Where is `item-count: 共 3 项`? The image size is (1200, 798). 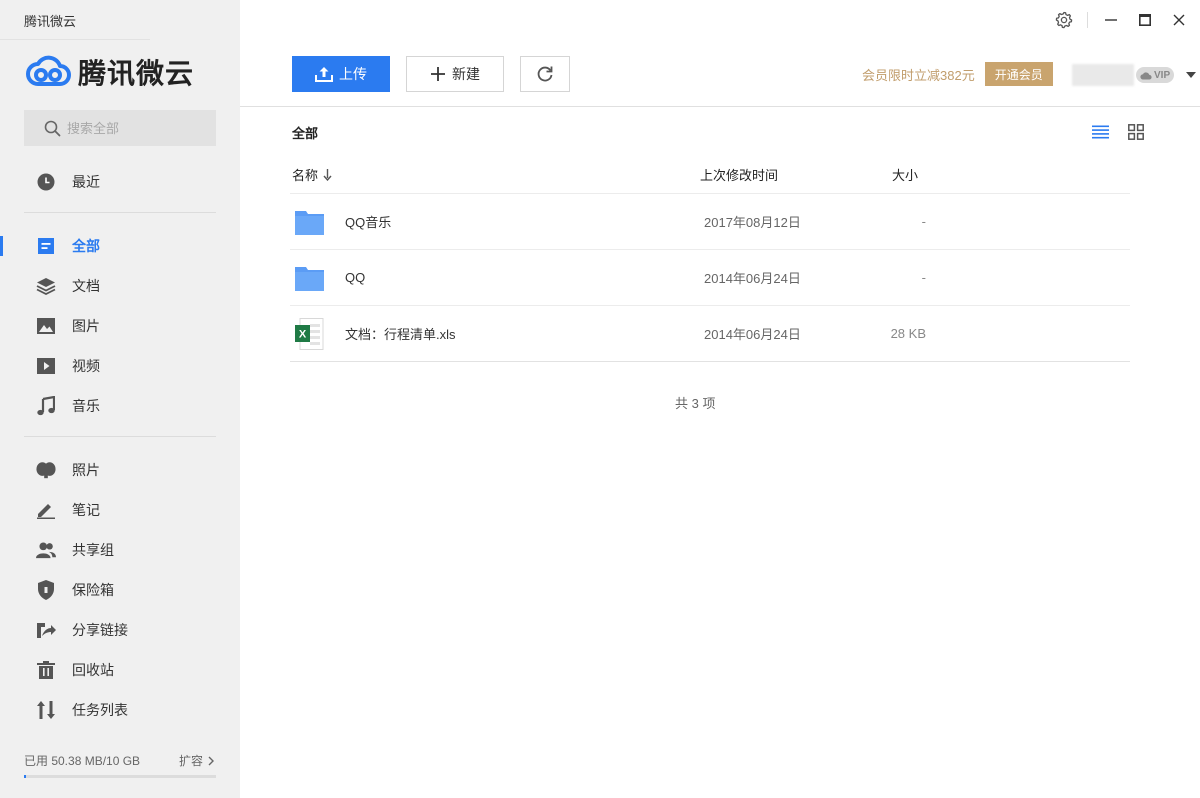 item-count: 共 3 项 is located at coordinates (695, 403).